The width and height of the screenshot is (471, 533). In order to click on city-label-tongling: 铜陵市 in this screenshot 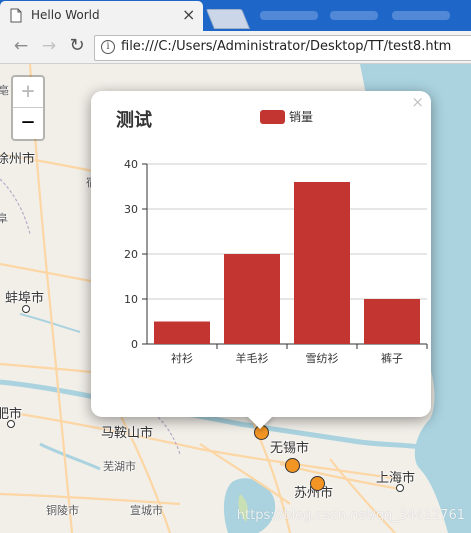, I will do `click(62, 510)`.